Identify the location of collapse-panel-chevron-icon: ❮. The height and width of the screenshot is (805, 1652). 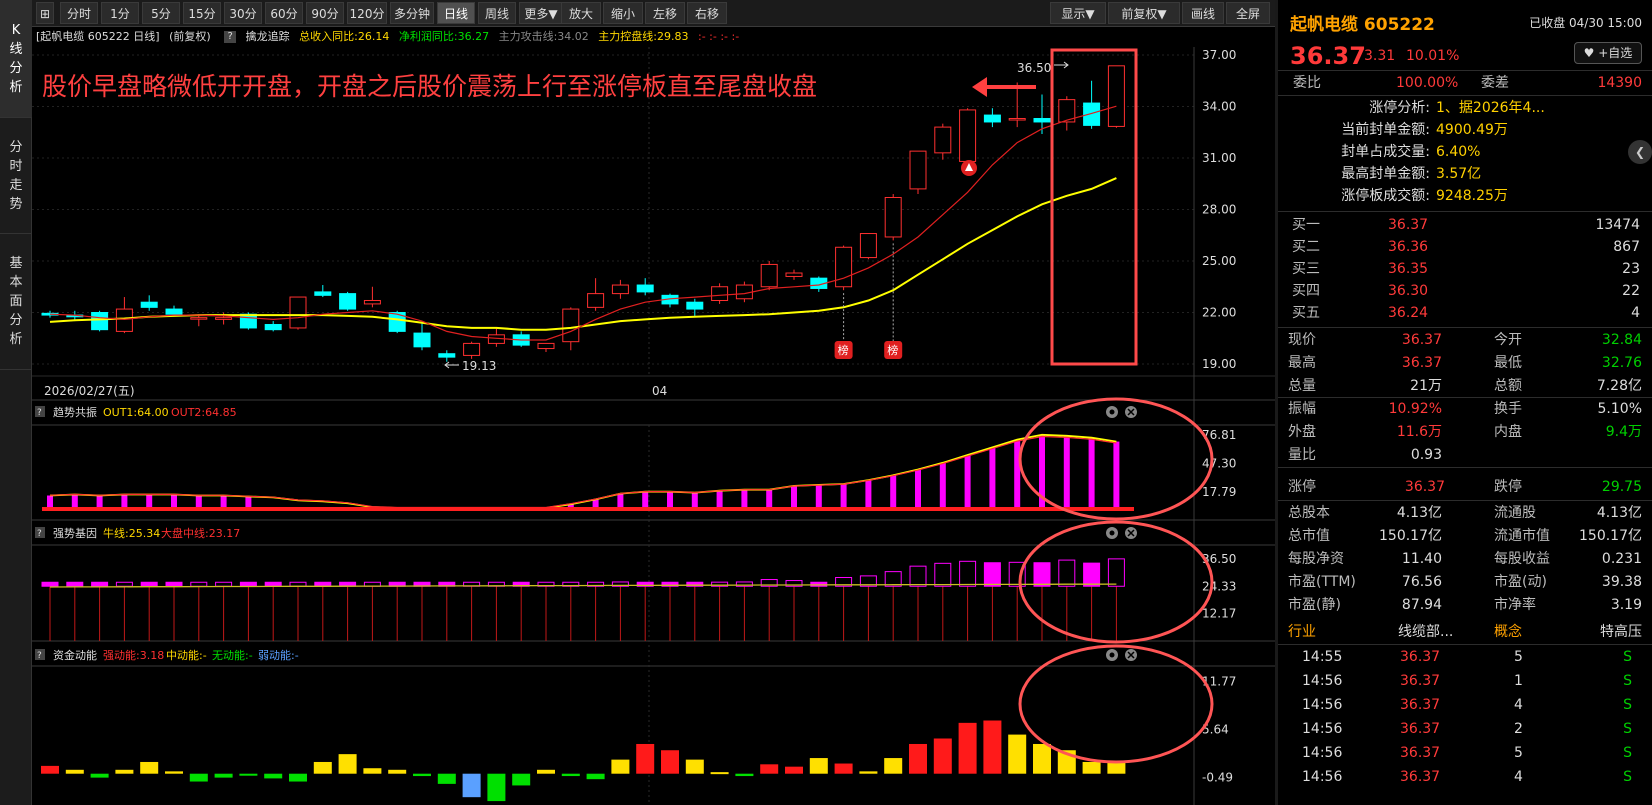
(1640, 152).